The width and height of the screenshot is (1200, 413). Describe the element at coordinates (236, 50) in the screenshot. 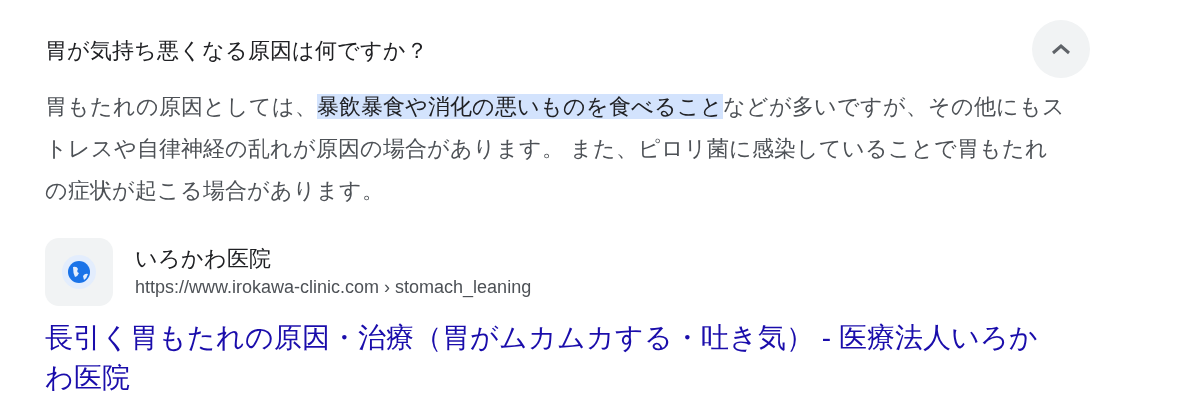

I see `question-text: 胃が気持ち悪くなる原因は何ですか？` at that location.